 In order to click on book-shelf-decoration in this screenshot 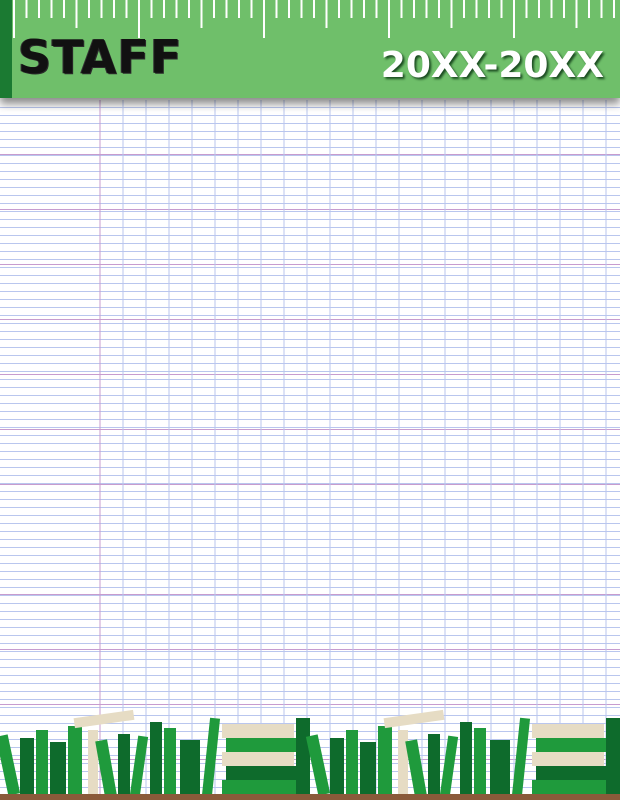, I will do `click(310, 753)`.